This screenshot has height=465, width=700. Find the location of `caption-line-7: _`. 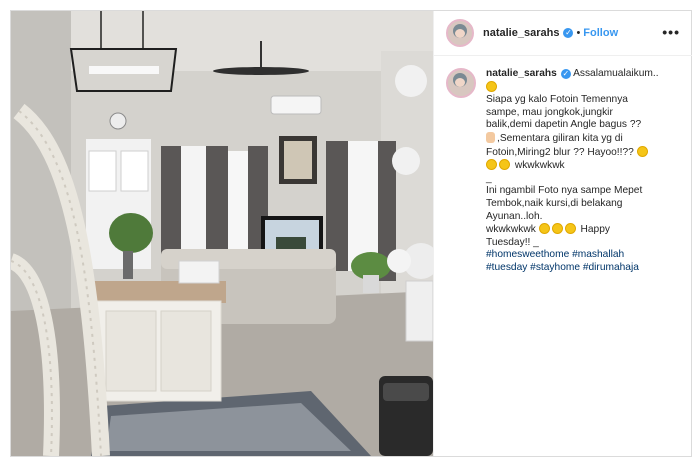

caption-line-7: _ is located at coordinates (489, 178).